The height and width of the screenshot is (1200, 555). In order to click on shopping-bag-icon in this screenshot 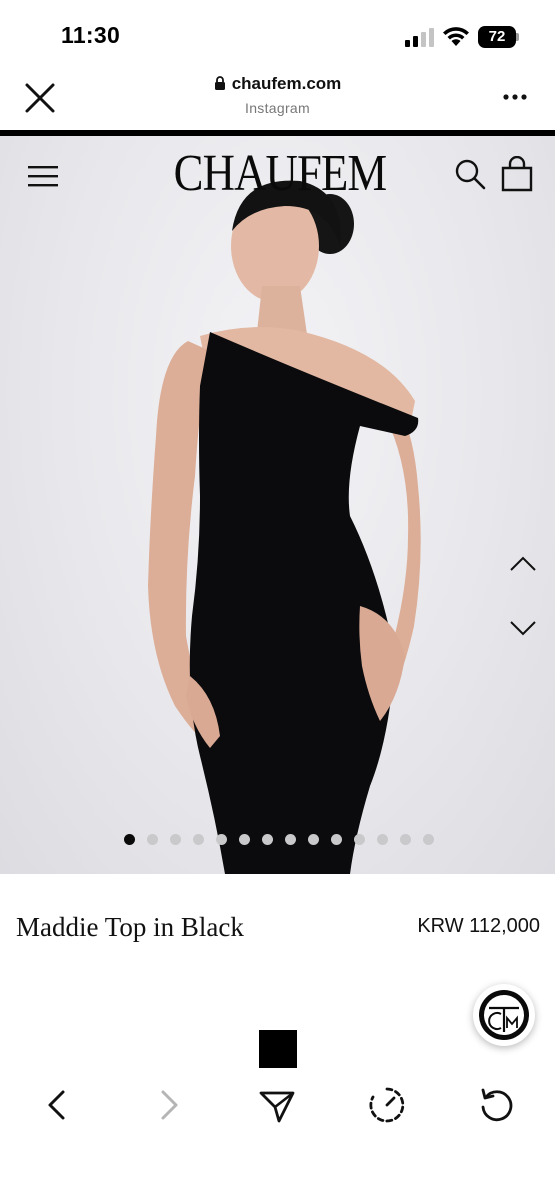, I will do `click(517, 174)`.